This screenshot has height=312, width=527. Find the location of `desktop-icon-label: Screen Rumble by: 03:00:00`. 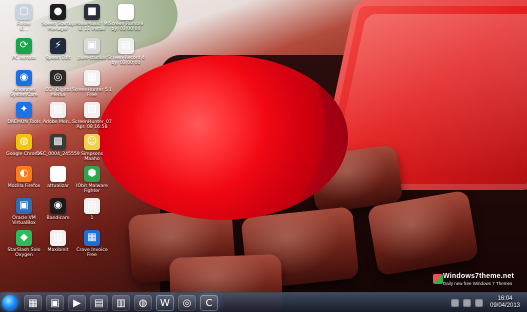

desktop-icon-label: Screen Rumble by: 03:00:00 is located at coordinates (126, 27).